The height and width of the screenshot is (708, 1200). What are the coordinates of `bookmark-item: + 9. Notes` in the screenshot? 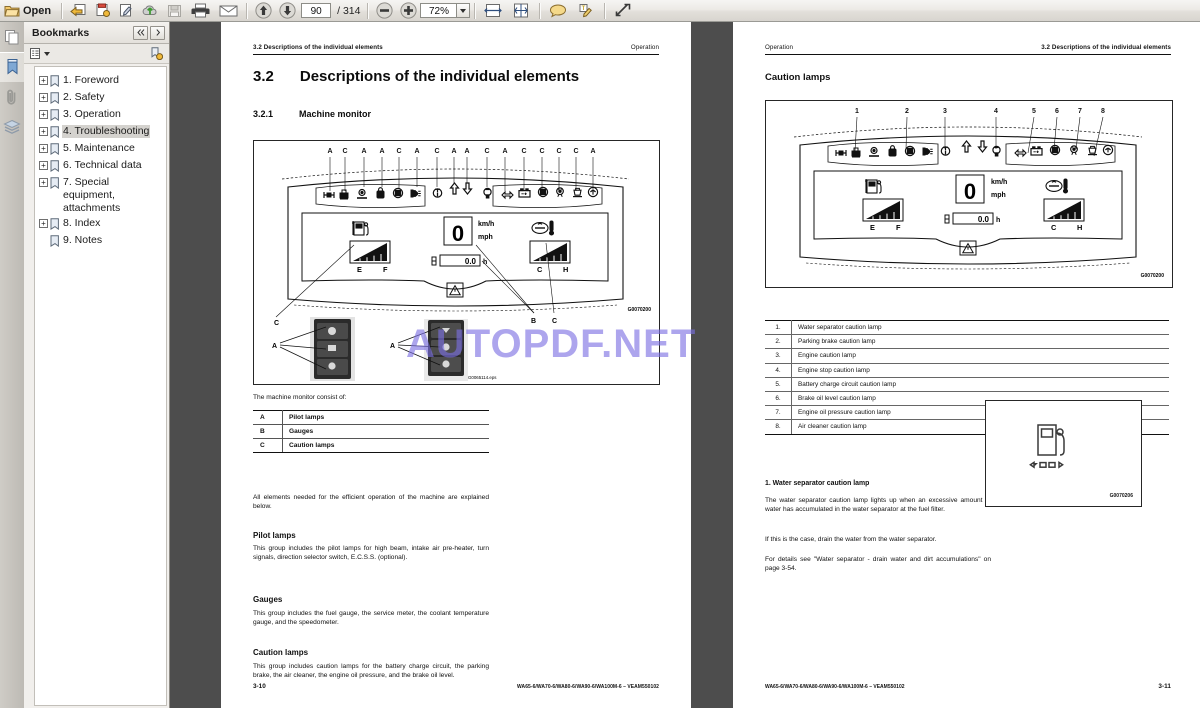 It's located at (100, 241).